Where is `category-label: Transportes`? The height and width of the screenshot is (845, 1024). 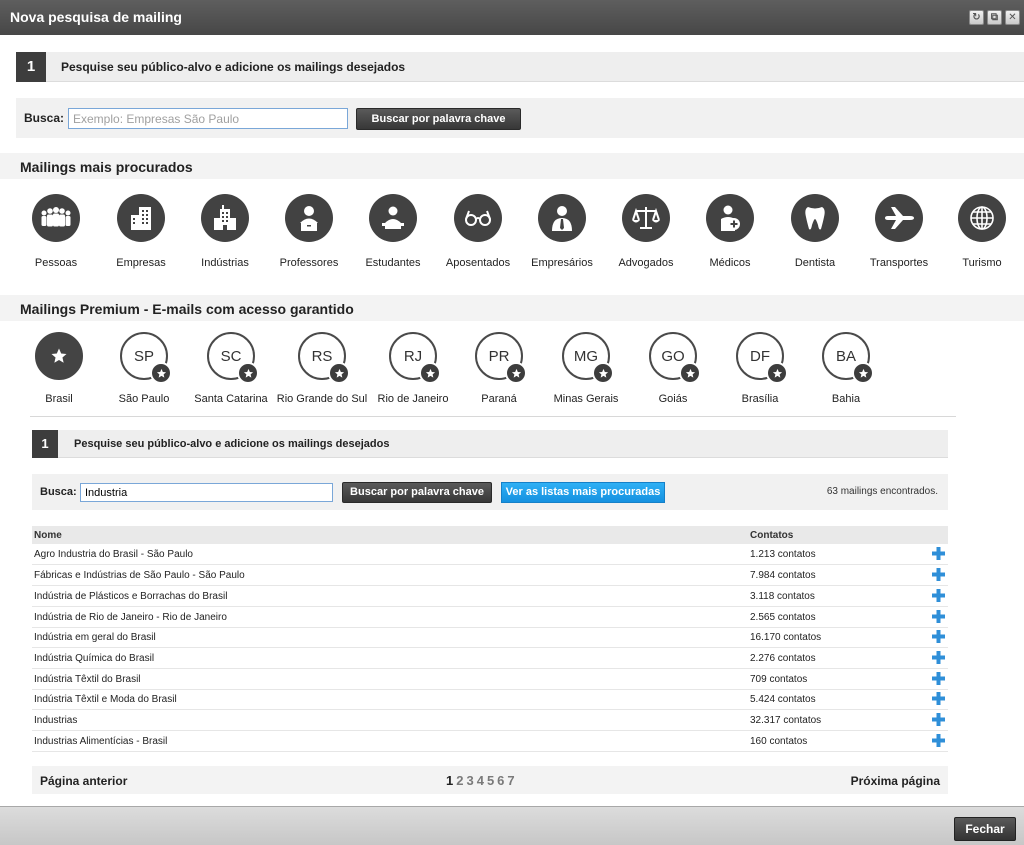
category-label: Transportes is located at coordinates (899, 263).